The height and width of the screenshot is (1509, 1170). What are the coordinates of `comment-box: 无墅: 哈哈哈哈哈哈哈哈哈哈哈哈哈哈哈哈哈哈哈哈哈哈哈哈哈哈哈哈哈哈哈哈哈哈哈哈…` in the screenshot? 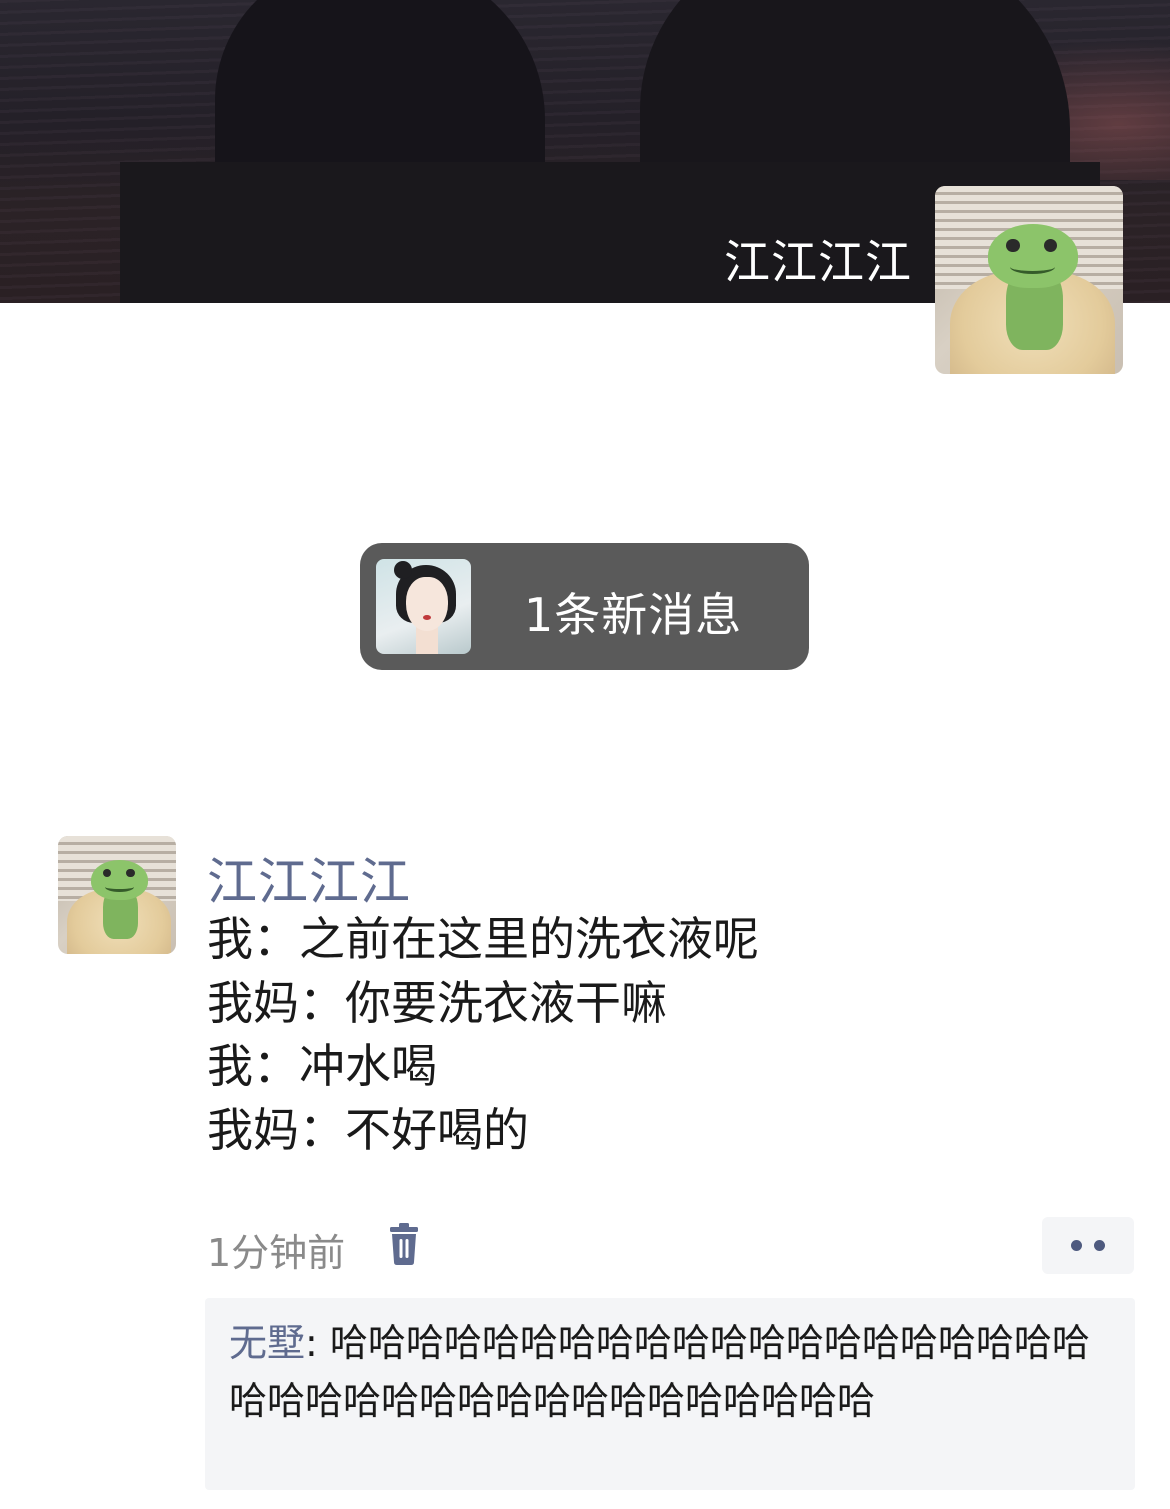 It's located at (670, 1394).